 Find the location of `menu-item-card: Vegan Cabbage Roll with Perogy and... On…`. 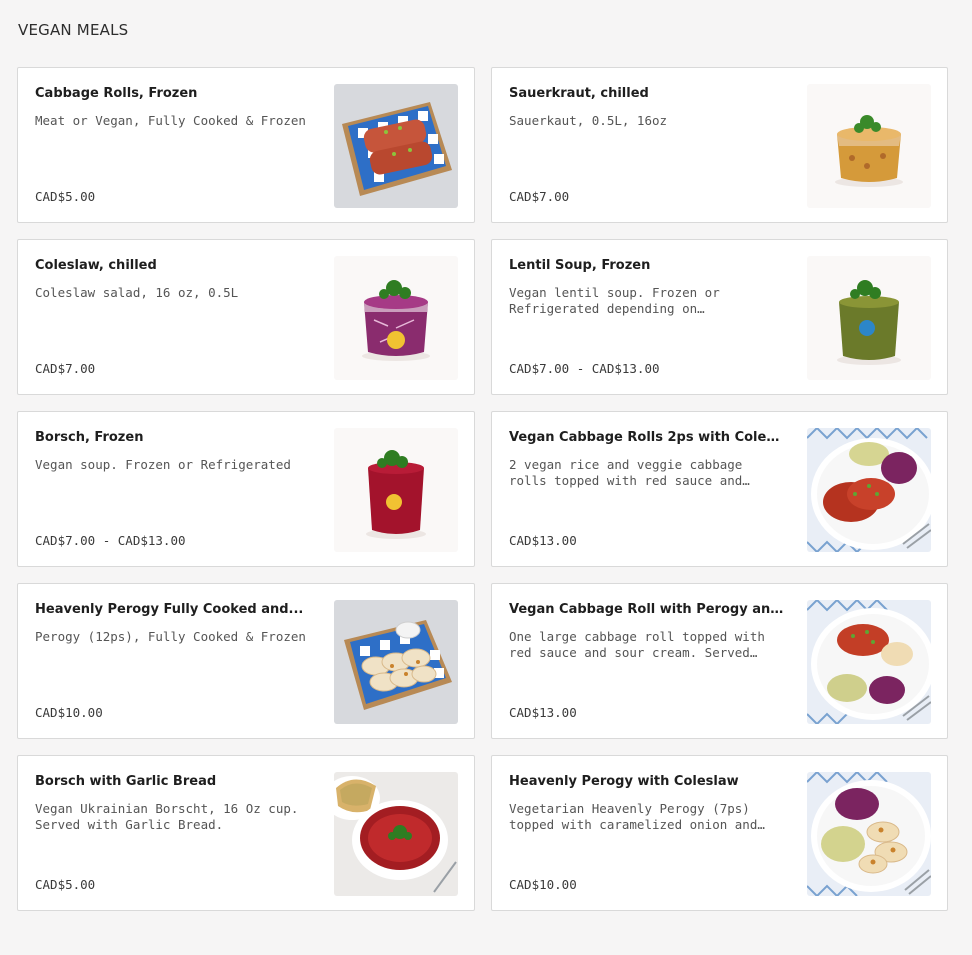

menu-item-card: Vegan Cabbage Roll with Perogy and... On… is located at coordinates (719, 661).